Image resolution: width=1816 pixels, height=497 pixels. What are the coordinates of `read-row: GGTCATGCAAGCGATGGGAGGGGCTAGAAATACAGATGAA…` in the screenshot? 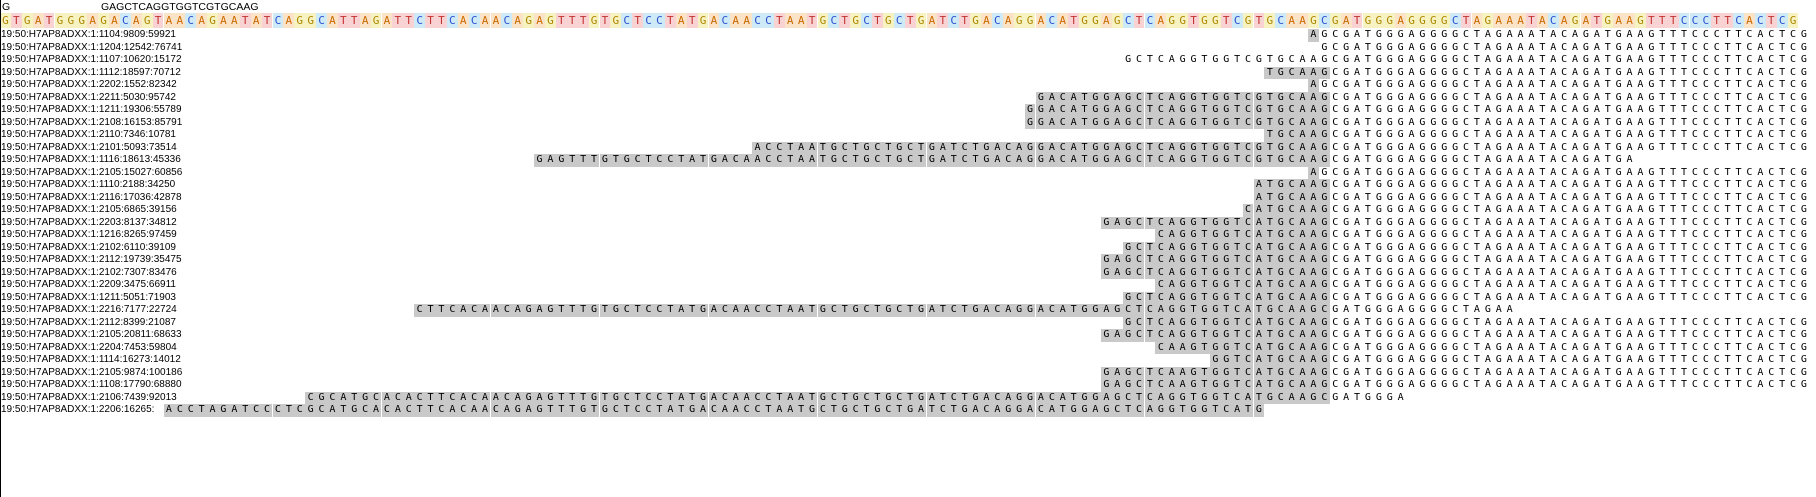 It's located at (908, 360).